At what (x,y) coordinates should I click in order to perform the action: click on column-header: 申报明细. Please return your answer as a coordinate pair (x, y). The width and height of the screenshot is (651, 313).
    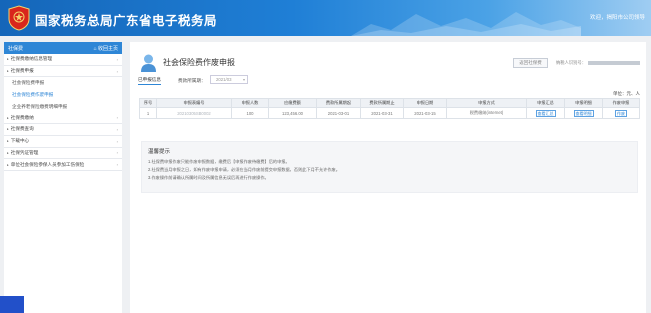
    Looking at the image, I should click on (583, 103).